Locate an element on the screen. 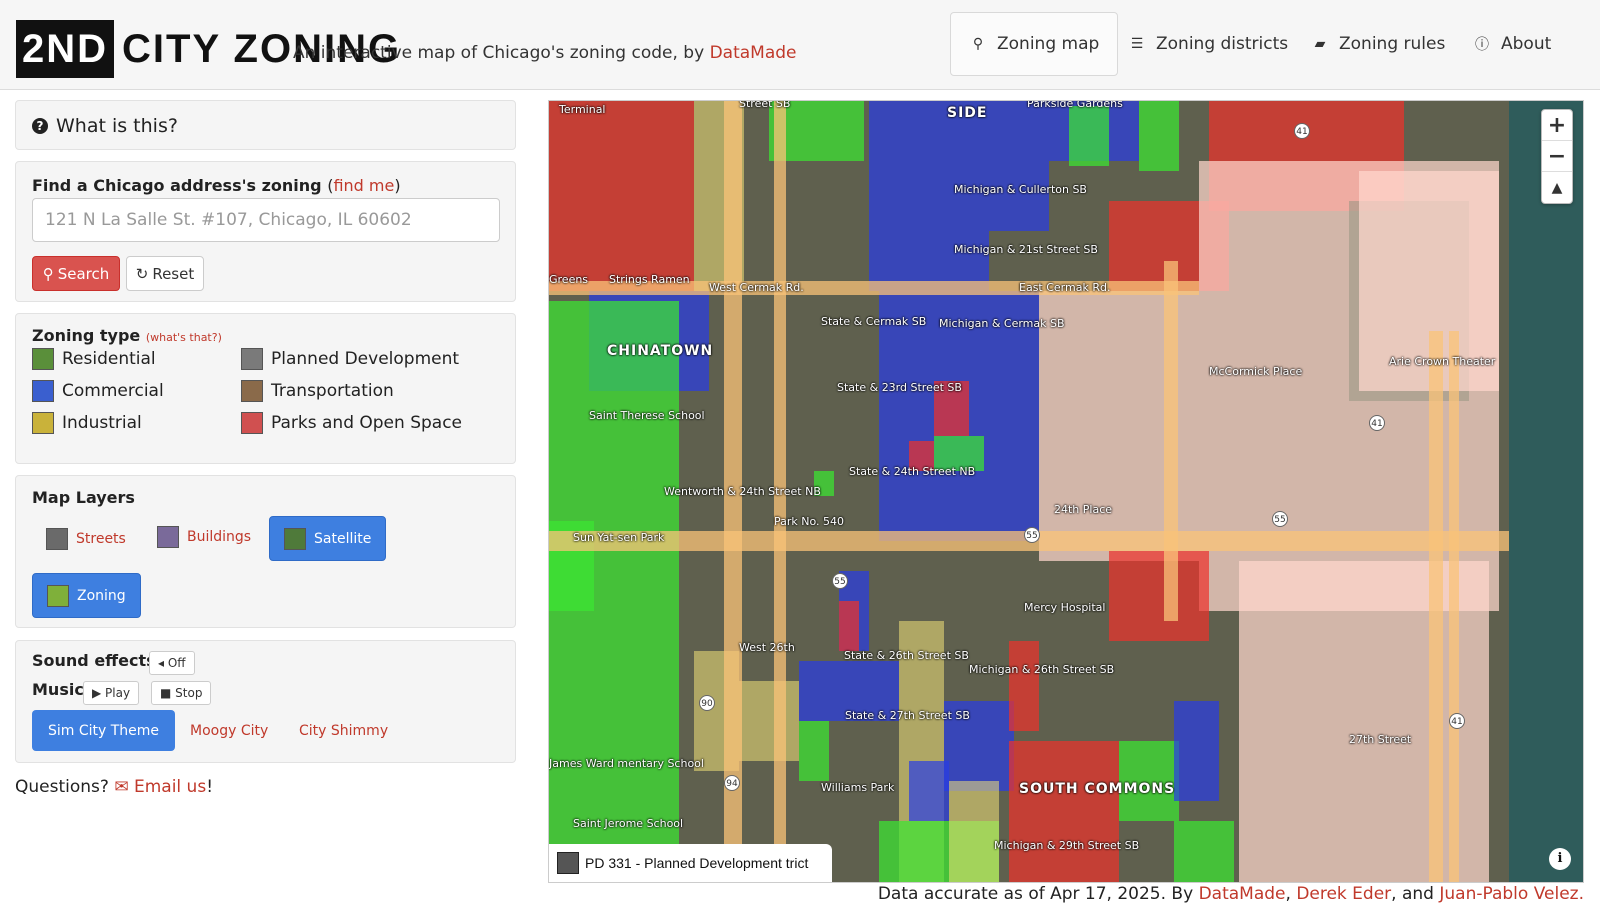 This screenshot has width=1600, height=906. footer-text: Data accurate as of Apr 17, 2025. By is located at coordinates (1038, 894).